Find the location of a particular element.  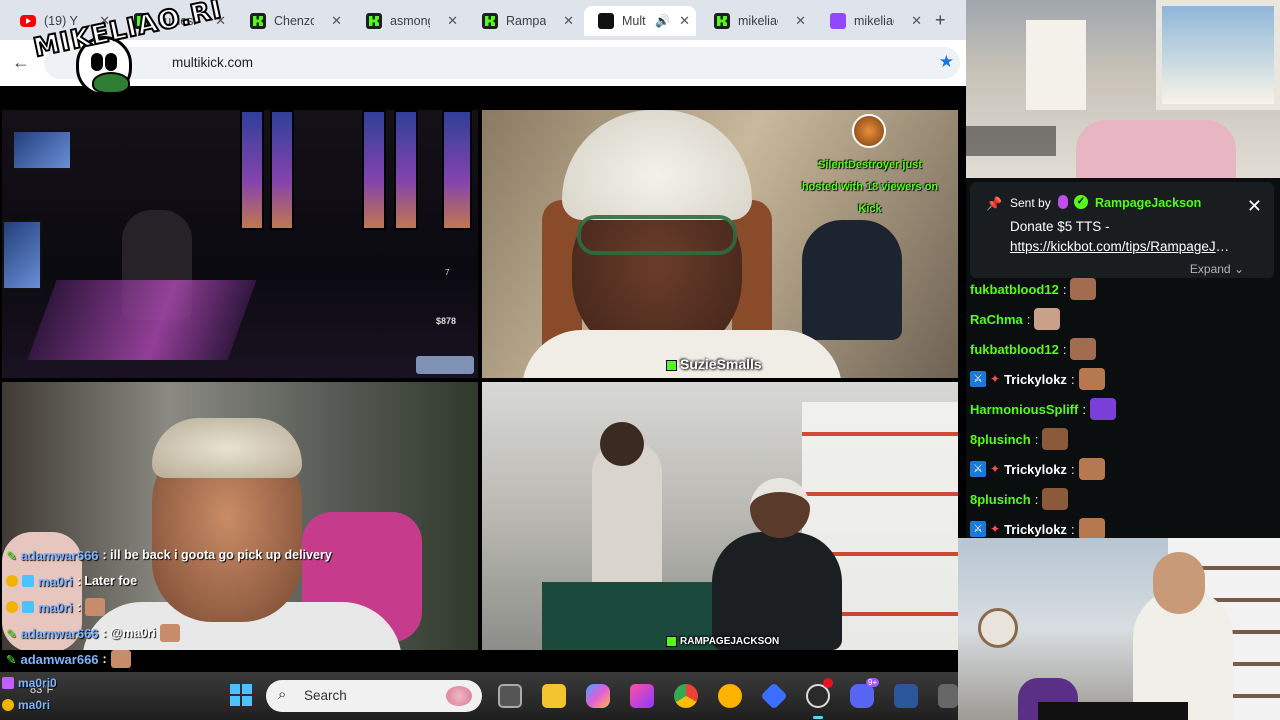

back-arrow-icon: ← is located at coordinates (21, 62).